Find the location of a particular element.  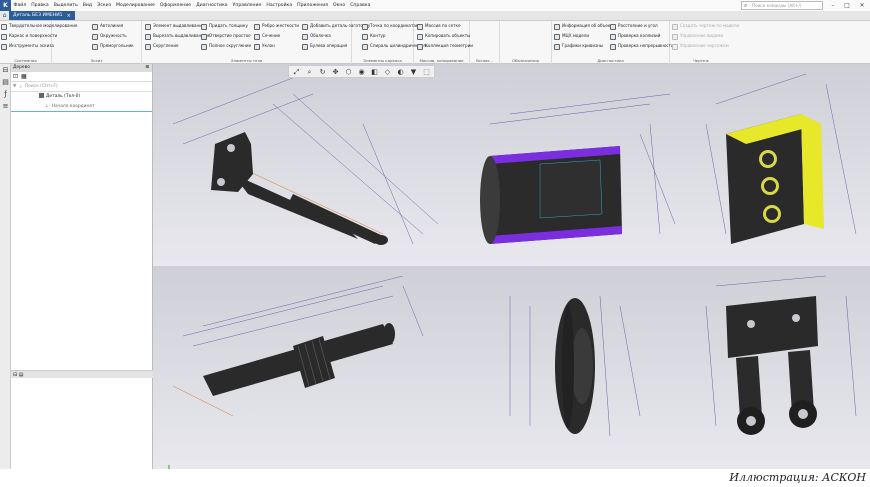

copy-objects-button: Копировать объекты is located at coordinates (443, 36).